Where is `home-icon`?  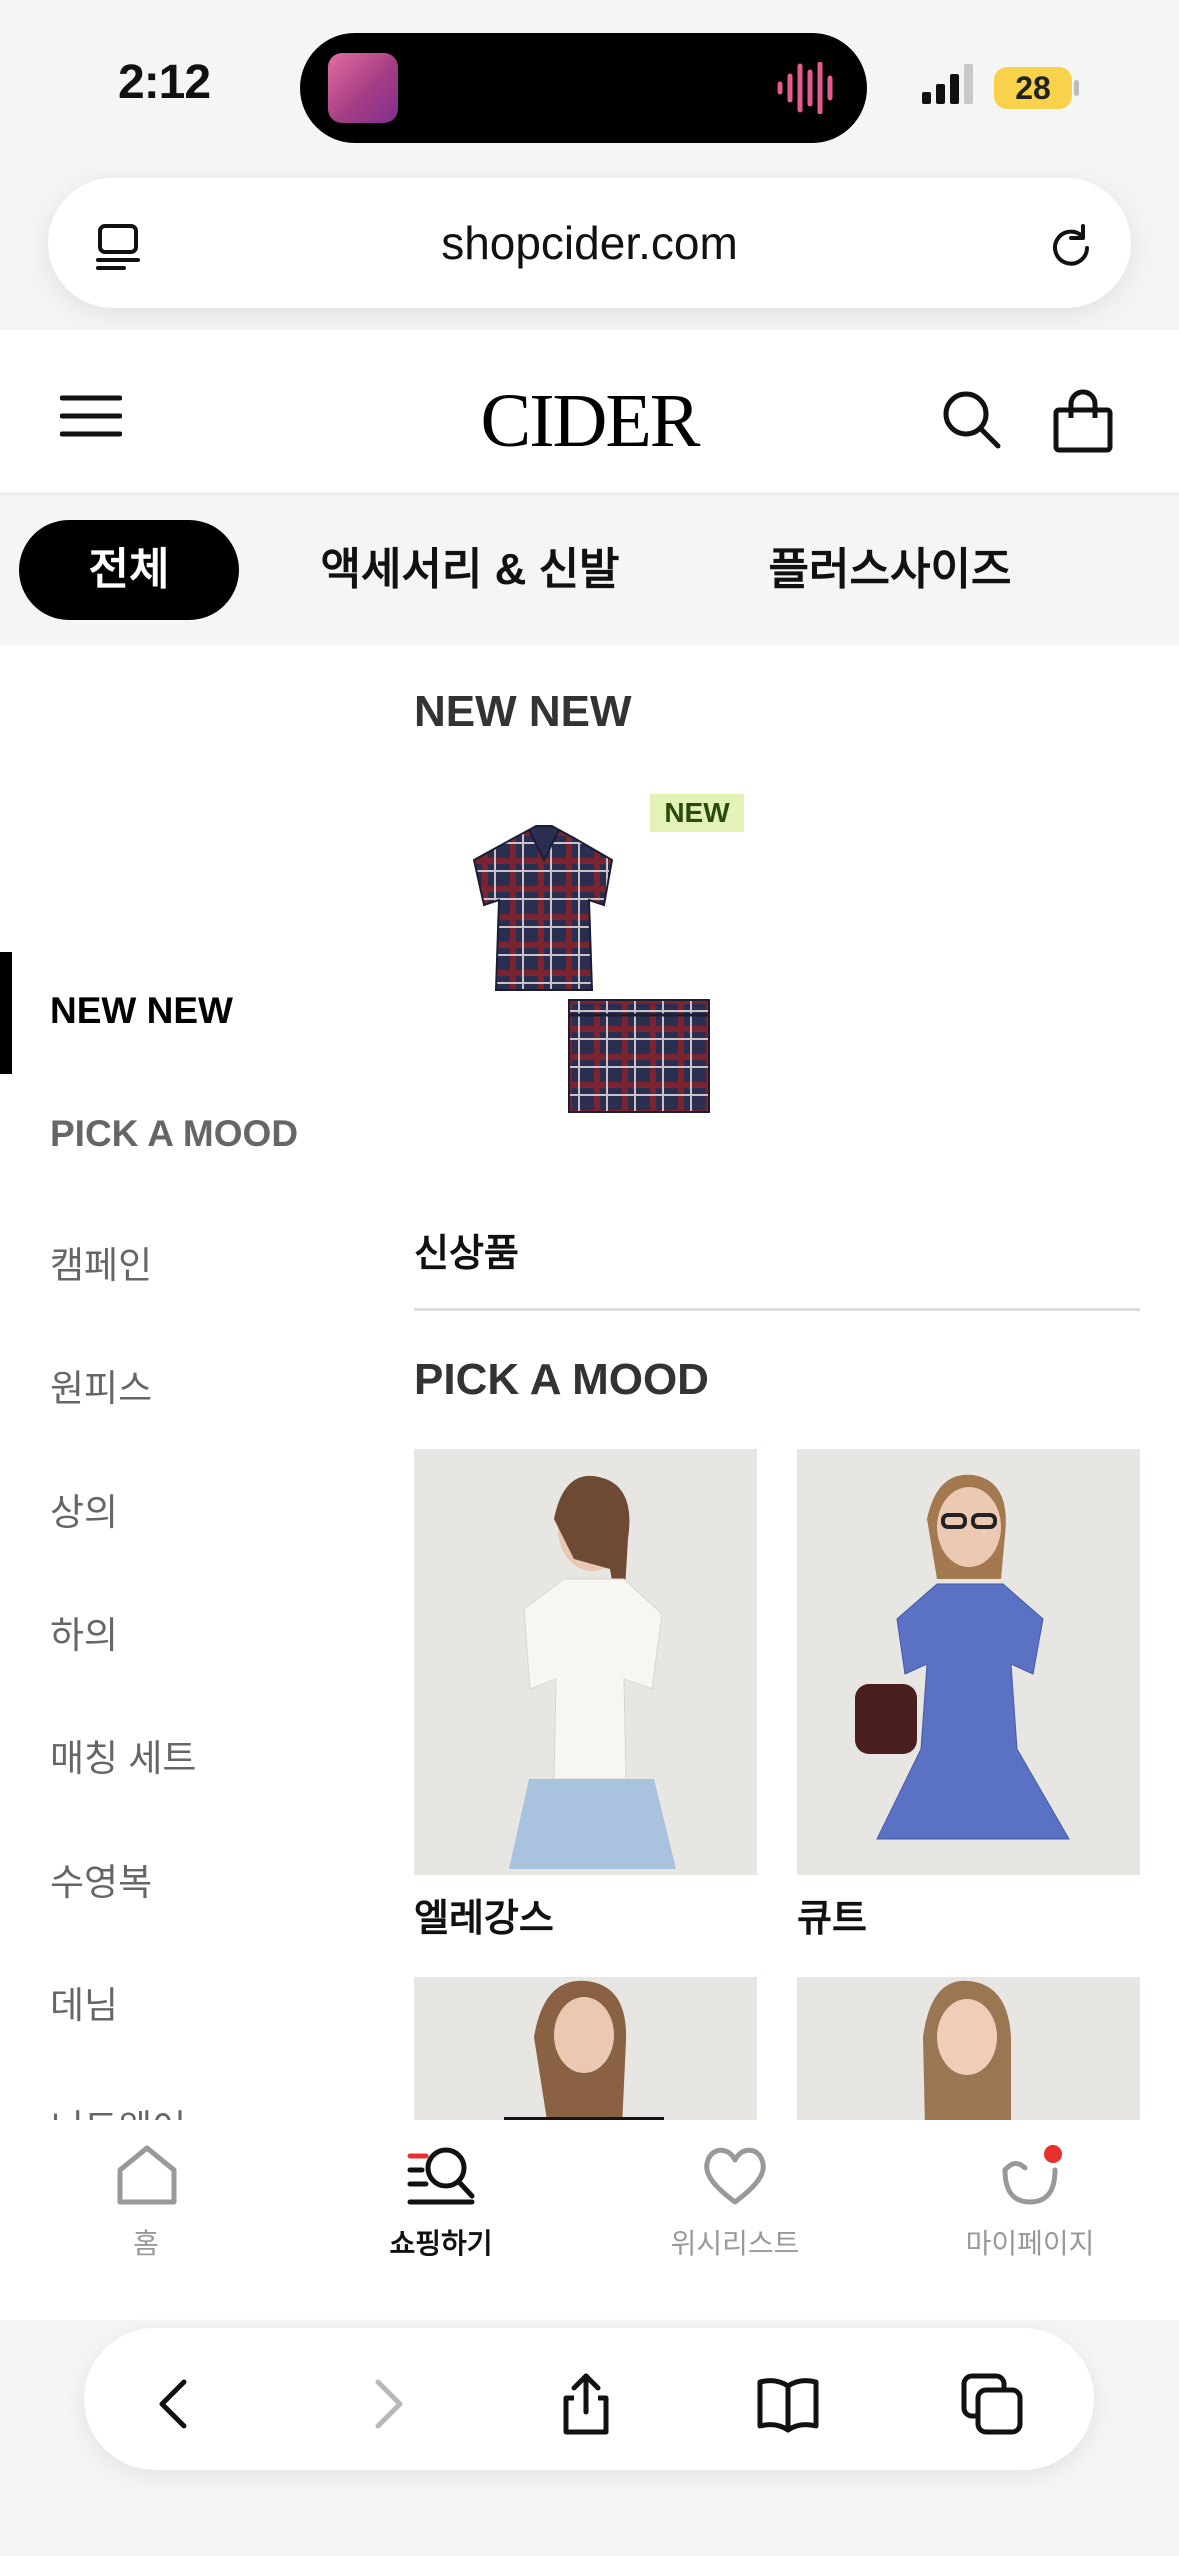 home-icon is located at coordinates (147, 2175).